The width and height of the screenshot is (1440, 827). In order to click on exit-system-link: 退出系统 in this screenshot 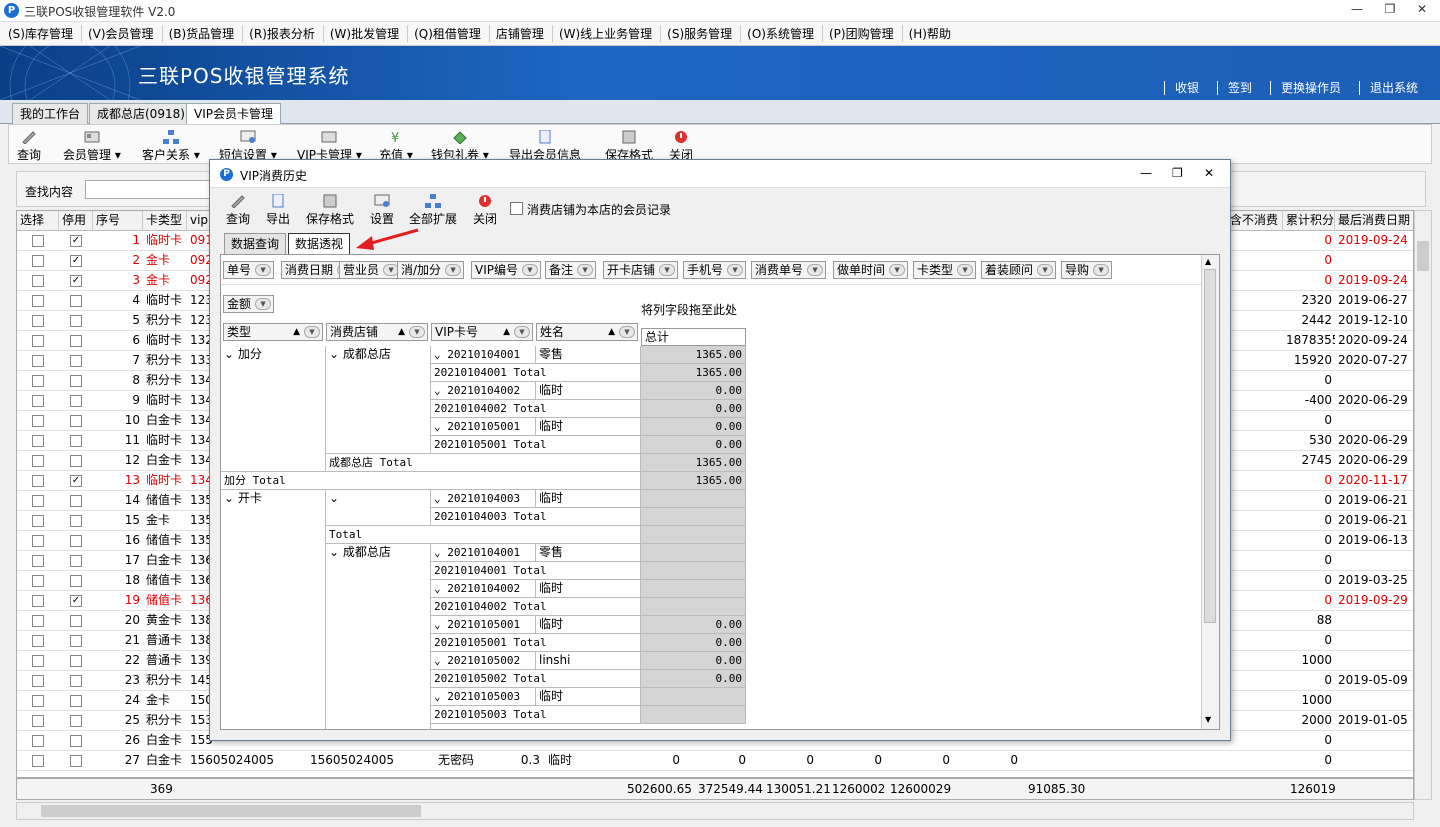, I will do `click(1393, 88)`.